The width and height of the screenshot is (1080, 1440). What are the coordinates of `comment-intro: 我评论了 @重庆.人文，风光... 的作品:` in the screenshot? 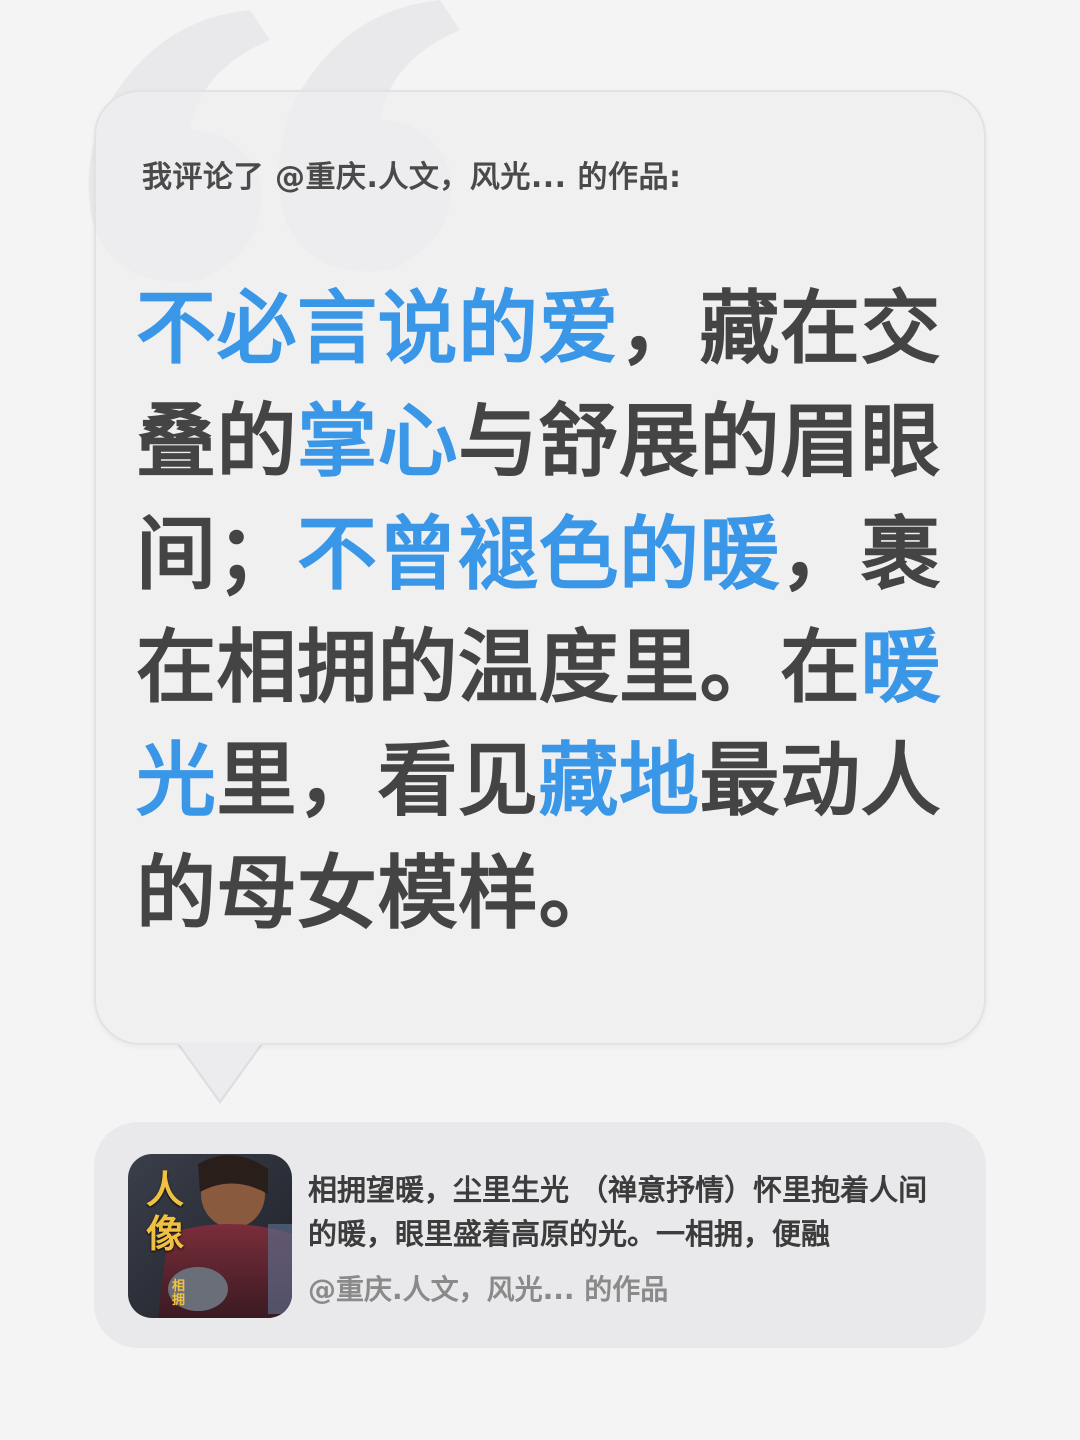 It's located at (412, 177).